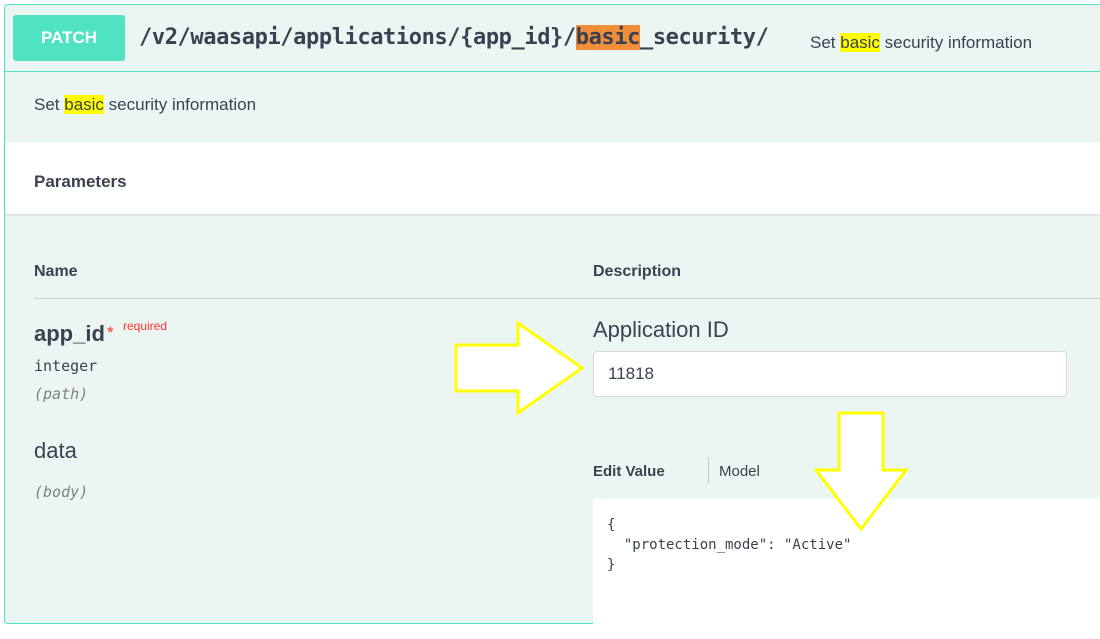 This screenshot has width=1100, height=639. What do you see at coordinates (830, 374) in the screenshot?
I see `app-id-input` at bounding box center [830, 374].